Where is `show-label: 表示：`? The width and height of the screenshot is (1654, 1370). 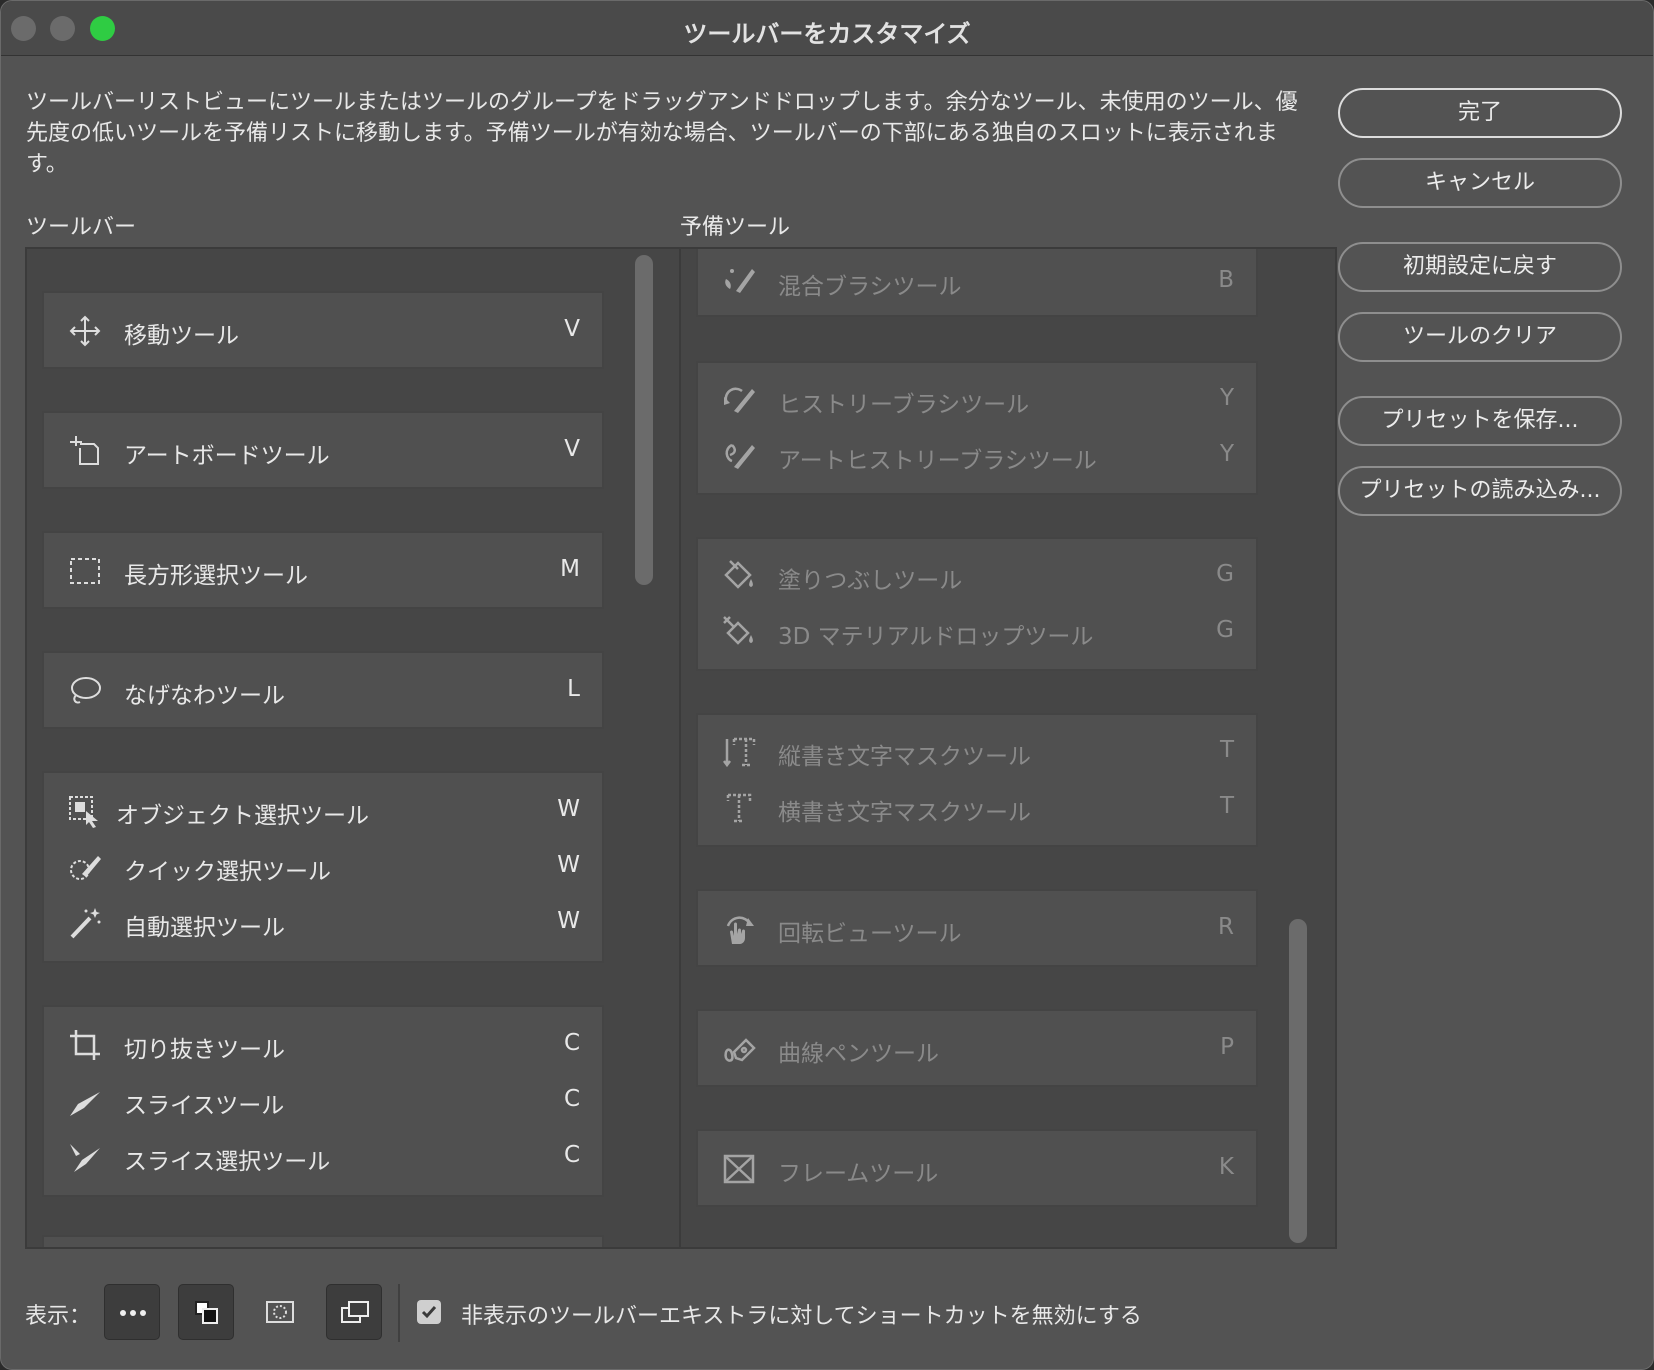
show-label: 表示： is located at coordinates (58, 1316).